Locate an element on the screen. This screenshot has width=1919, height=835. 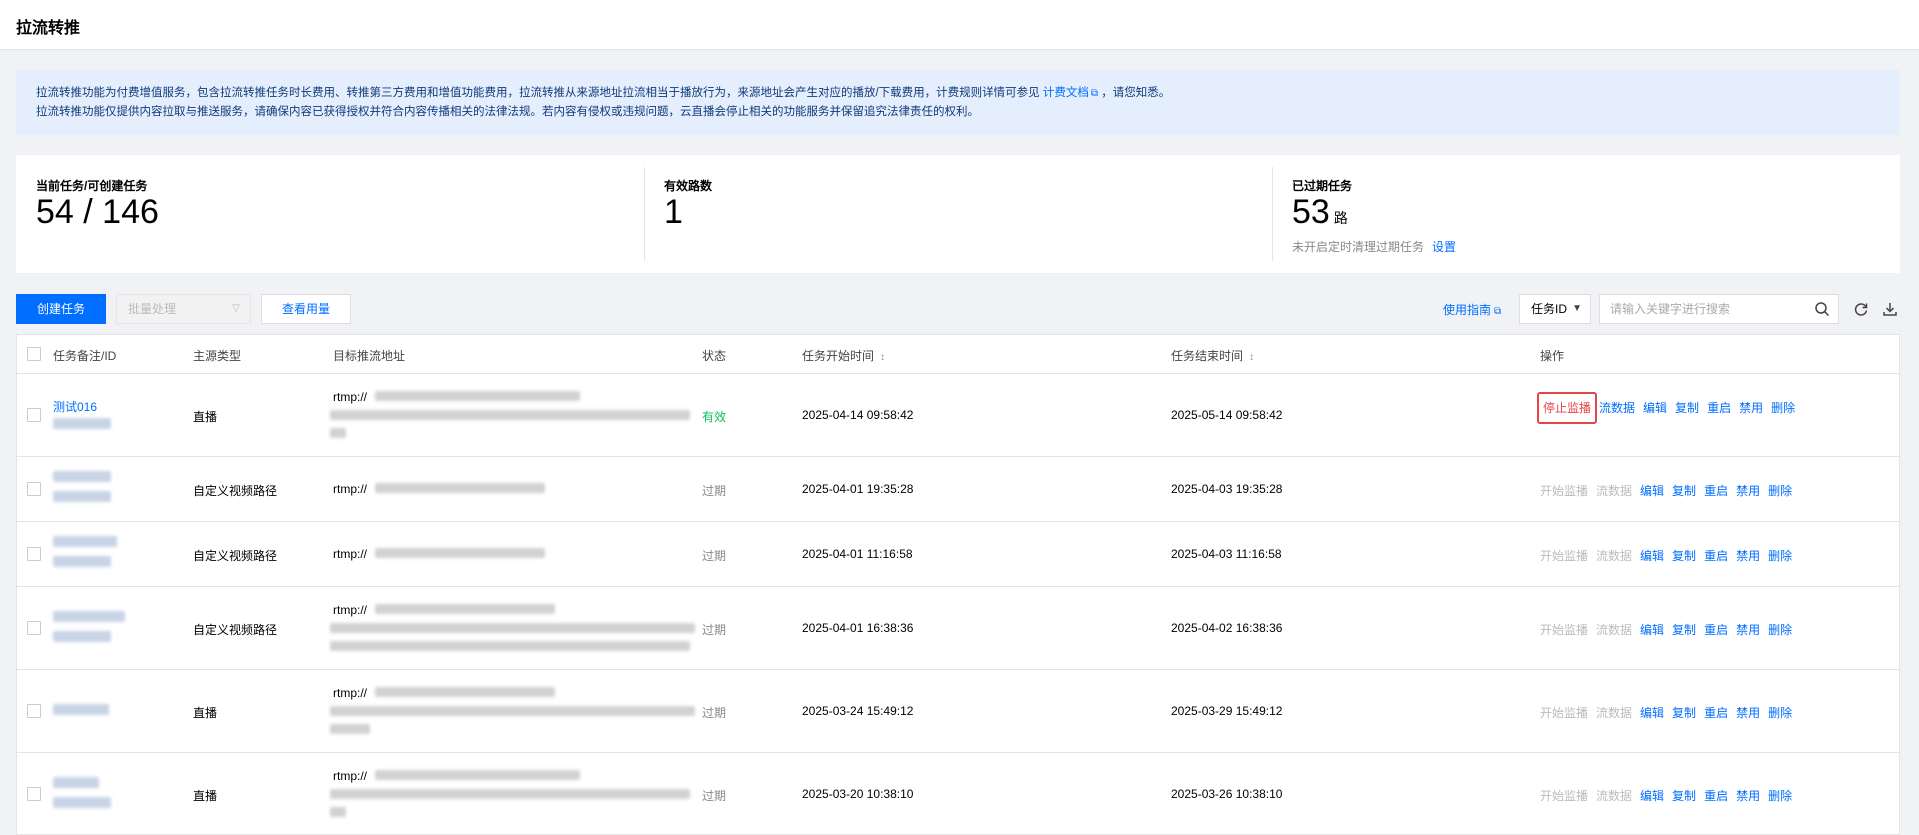
billing-doc-link: 计费文档 is located at coordinates (1066, 93).